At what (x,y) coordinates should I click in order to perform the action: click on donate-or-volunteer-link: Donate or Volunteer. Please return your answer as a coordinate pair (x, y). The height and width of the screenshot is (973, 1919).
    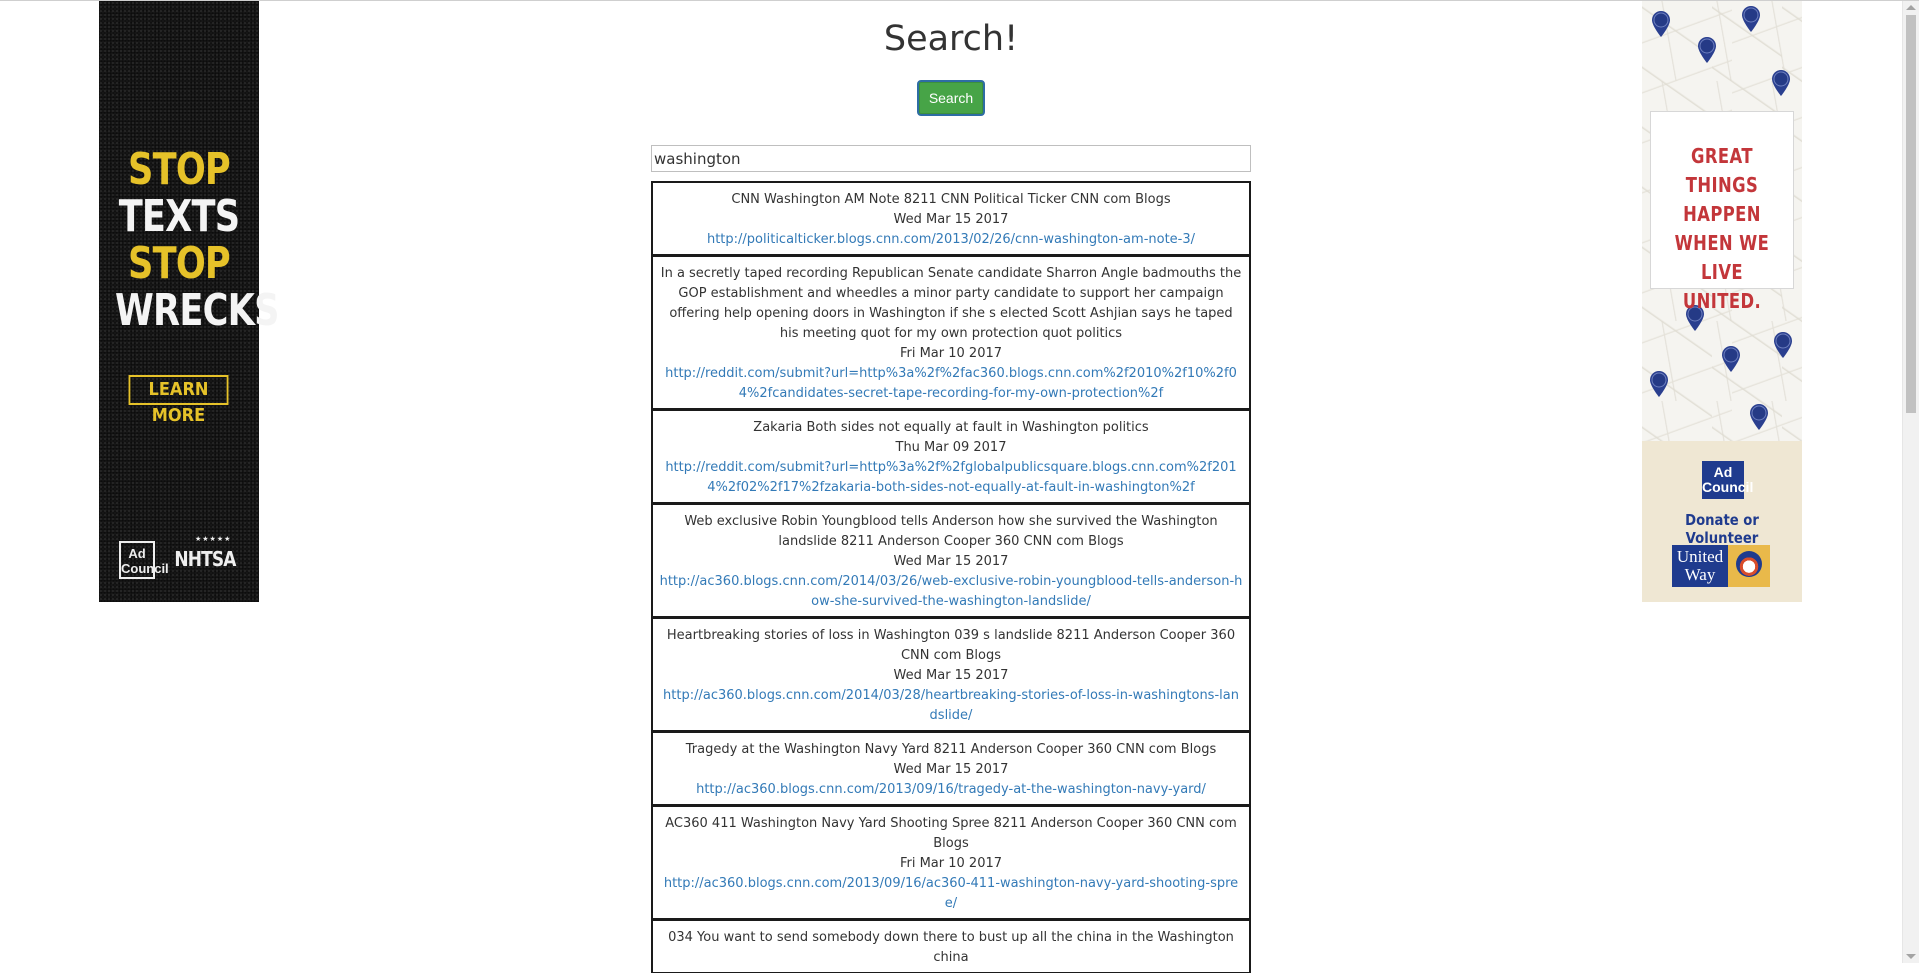
    Looking at the image, I should click on (1722, 529).